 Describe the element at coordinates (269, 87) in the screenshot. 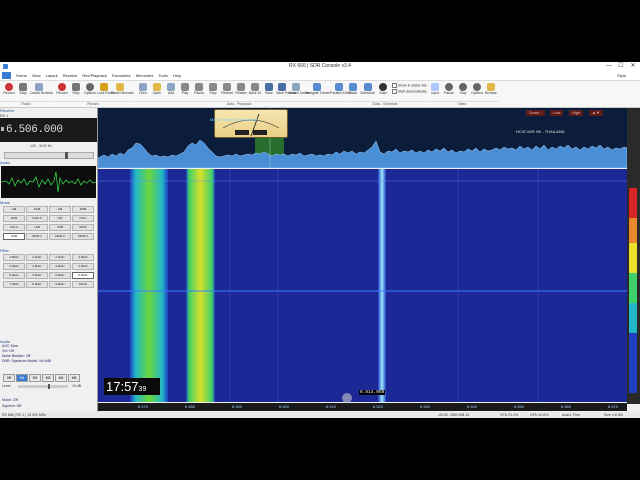

I see `save-icon` at that location.